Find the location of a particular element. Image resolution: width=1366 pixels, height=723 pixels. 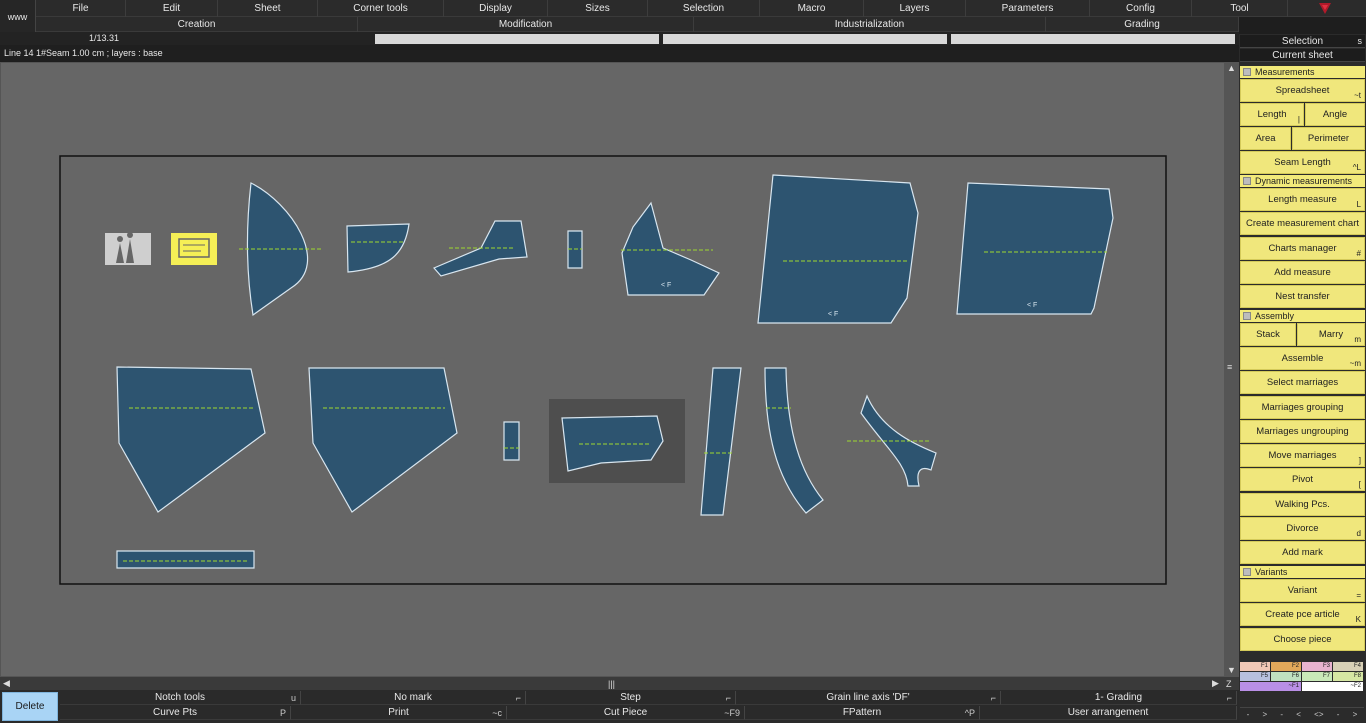

add-measure-button: Add measure is located at coordinates (1302, 272).